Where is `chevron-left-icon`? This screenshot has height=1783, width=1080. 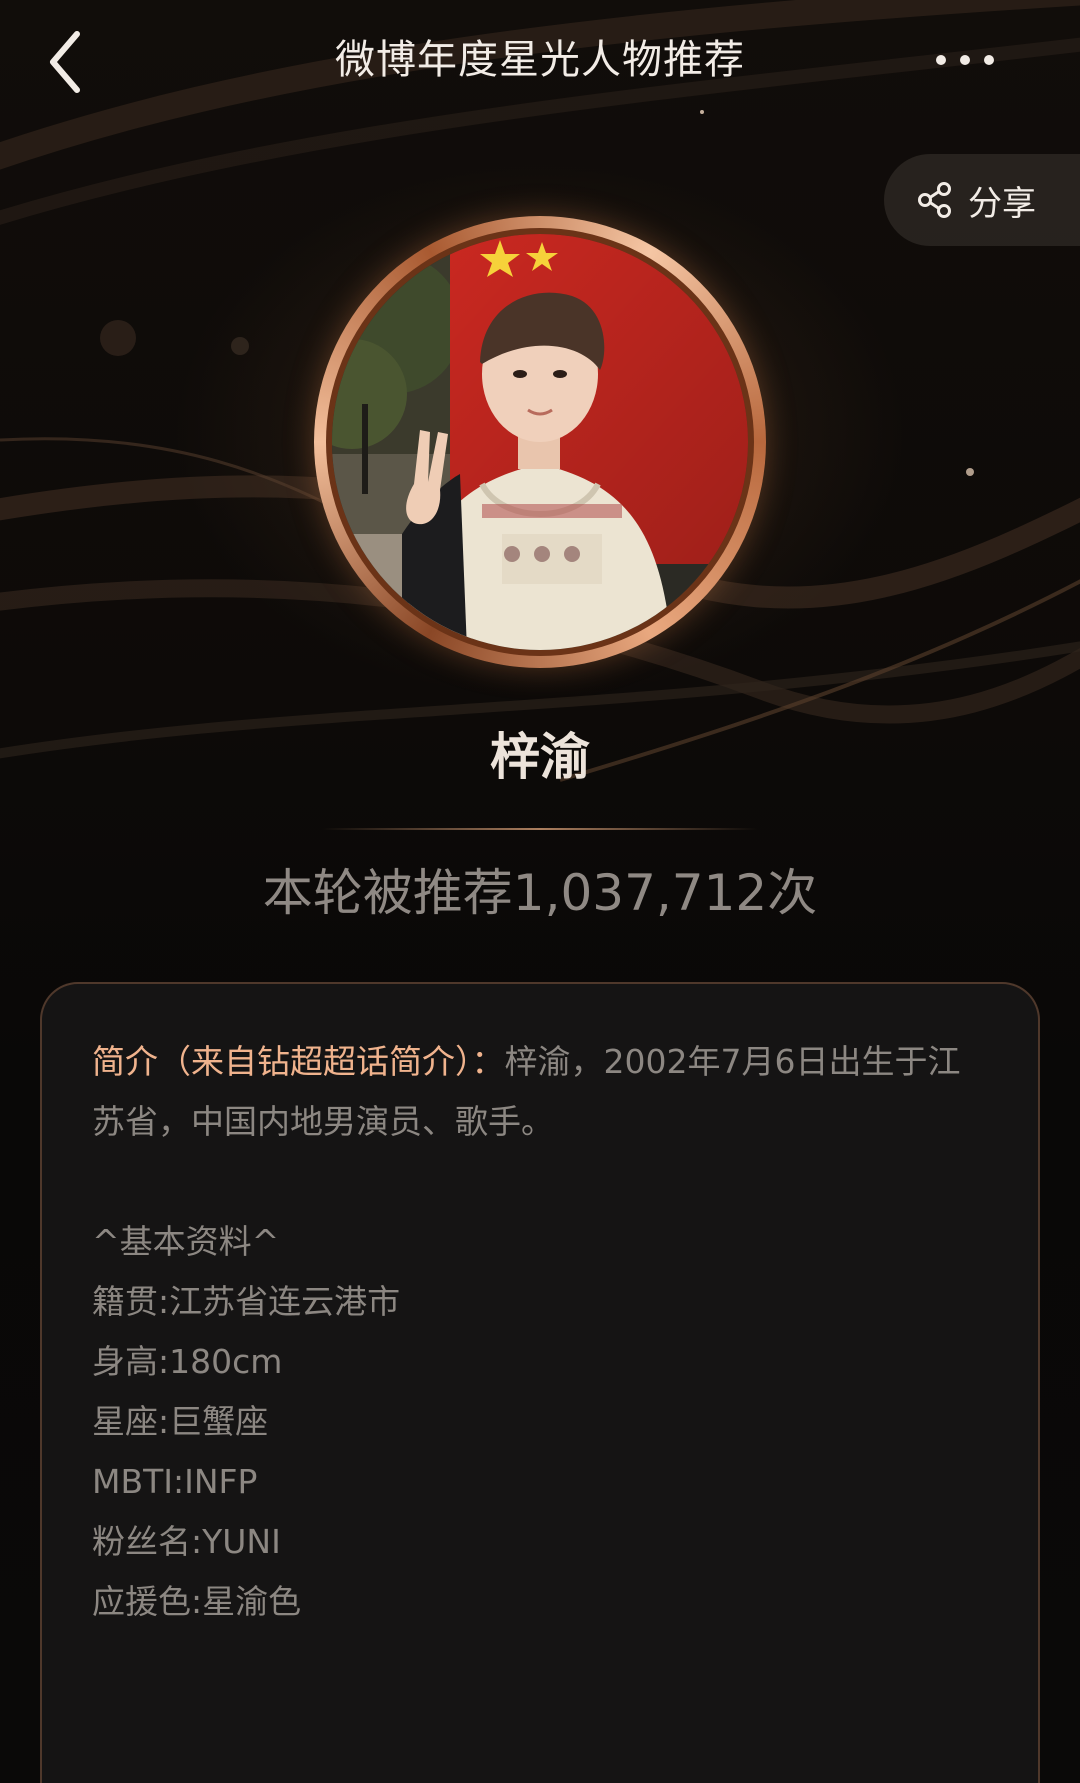
chevron-left-icon is located at coordinates (65, 62).